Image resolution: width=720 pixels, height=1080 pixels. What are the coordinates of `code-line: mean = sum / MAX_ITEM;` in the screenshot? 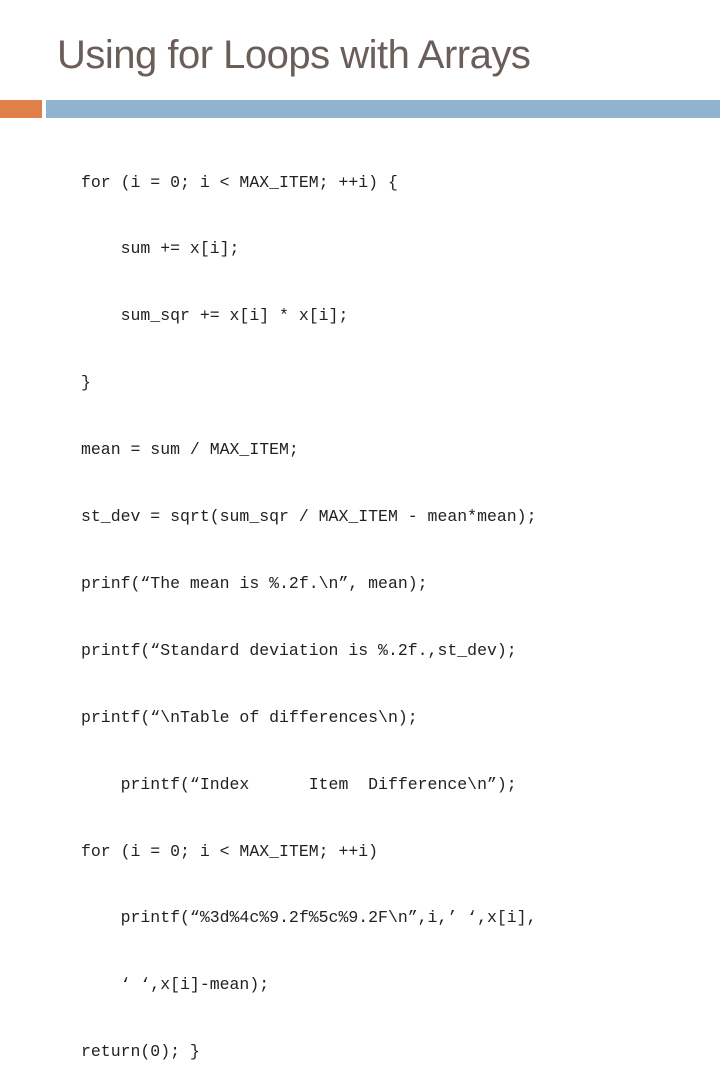 It's located at (190, 450).